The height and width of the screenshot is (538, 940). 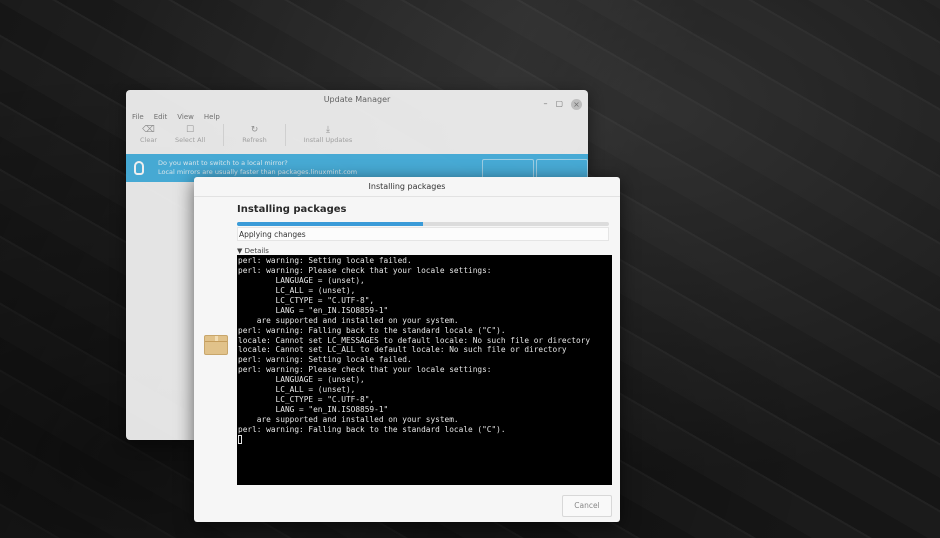 I want to click on menu-bar: File Edit View Help, so click(x=357, y=117).